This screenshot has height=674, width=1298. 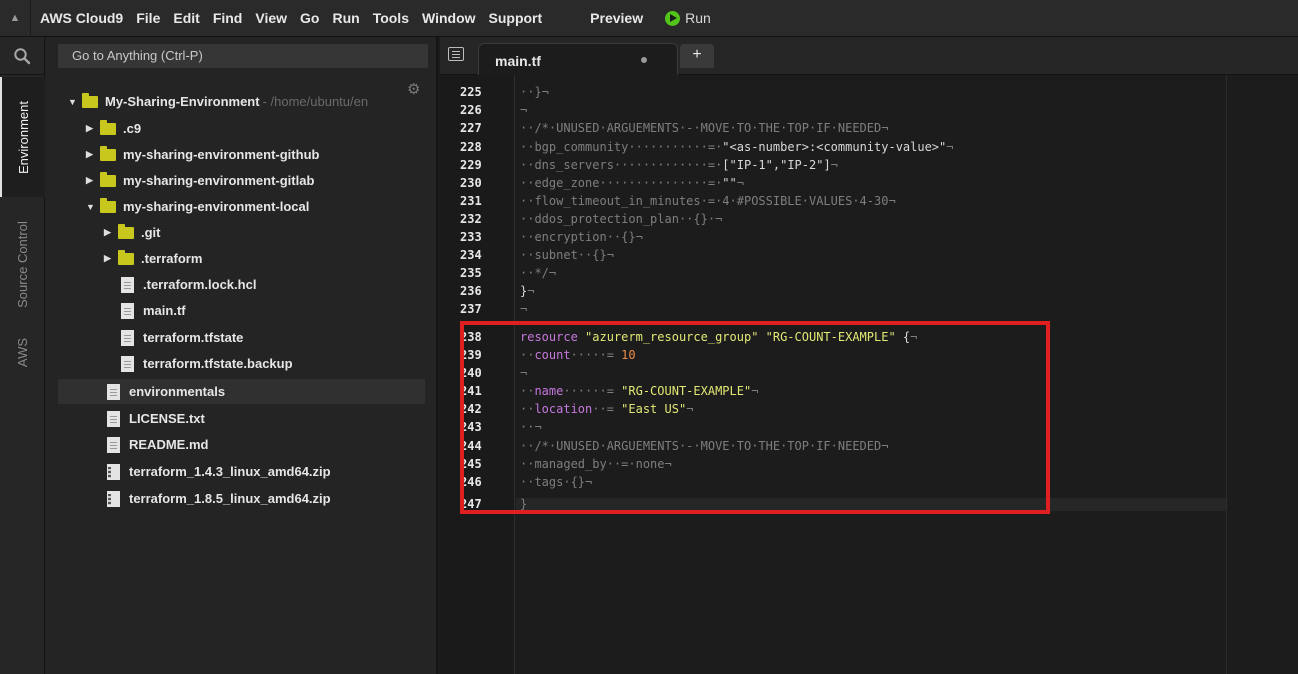 I want to click on line-number: 234, so click(x=471, y=255).